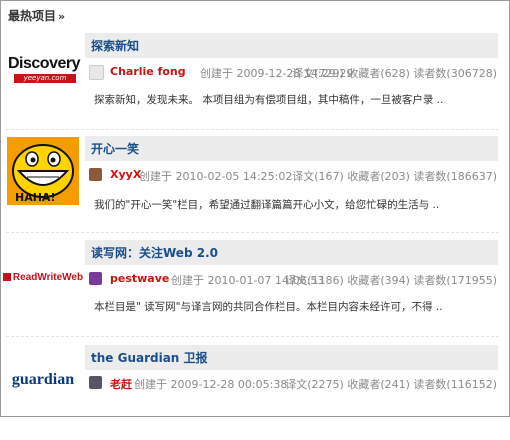 This screenshot has width=510, height=440. Describe the element at coordinates (61, 16) in the screenshot. I see `double-chevron-icon: »` at that location.